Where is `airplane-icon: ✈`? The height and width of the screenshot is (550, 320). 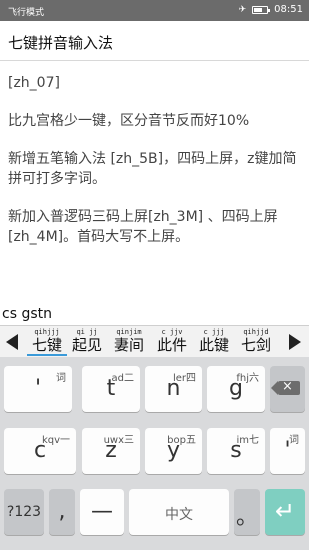
airplane-icon: ✈ is located at coordinates (242, 9).